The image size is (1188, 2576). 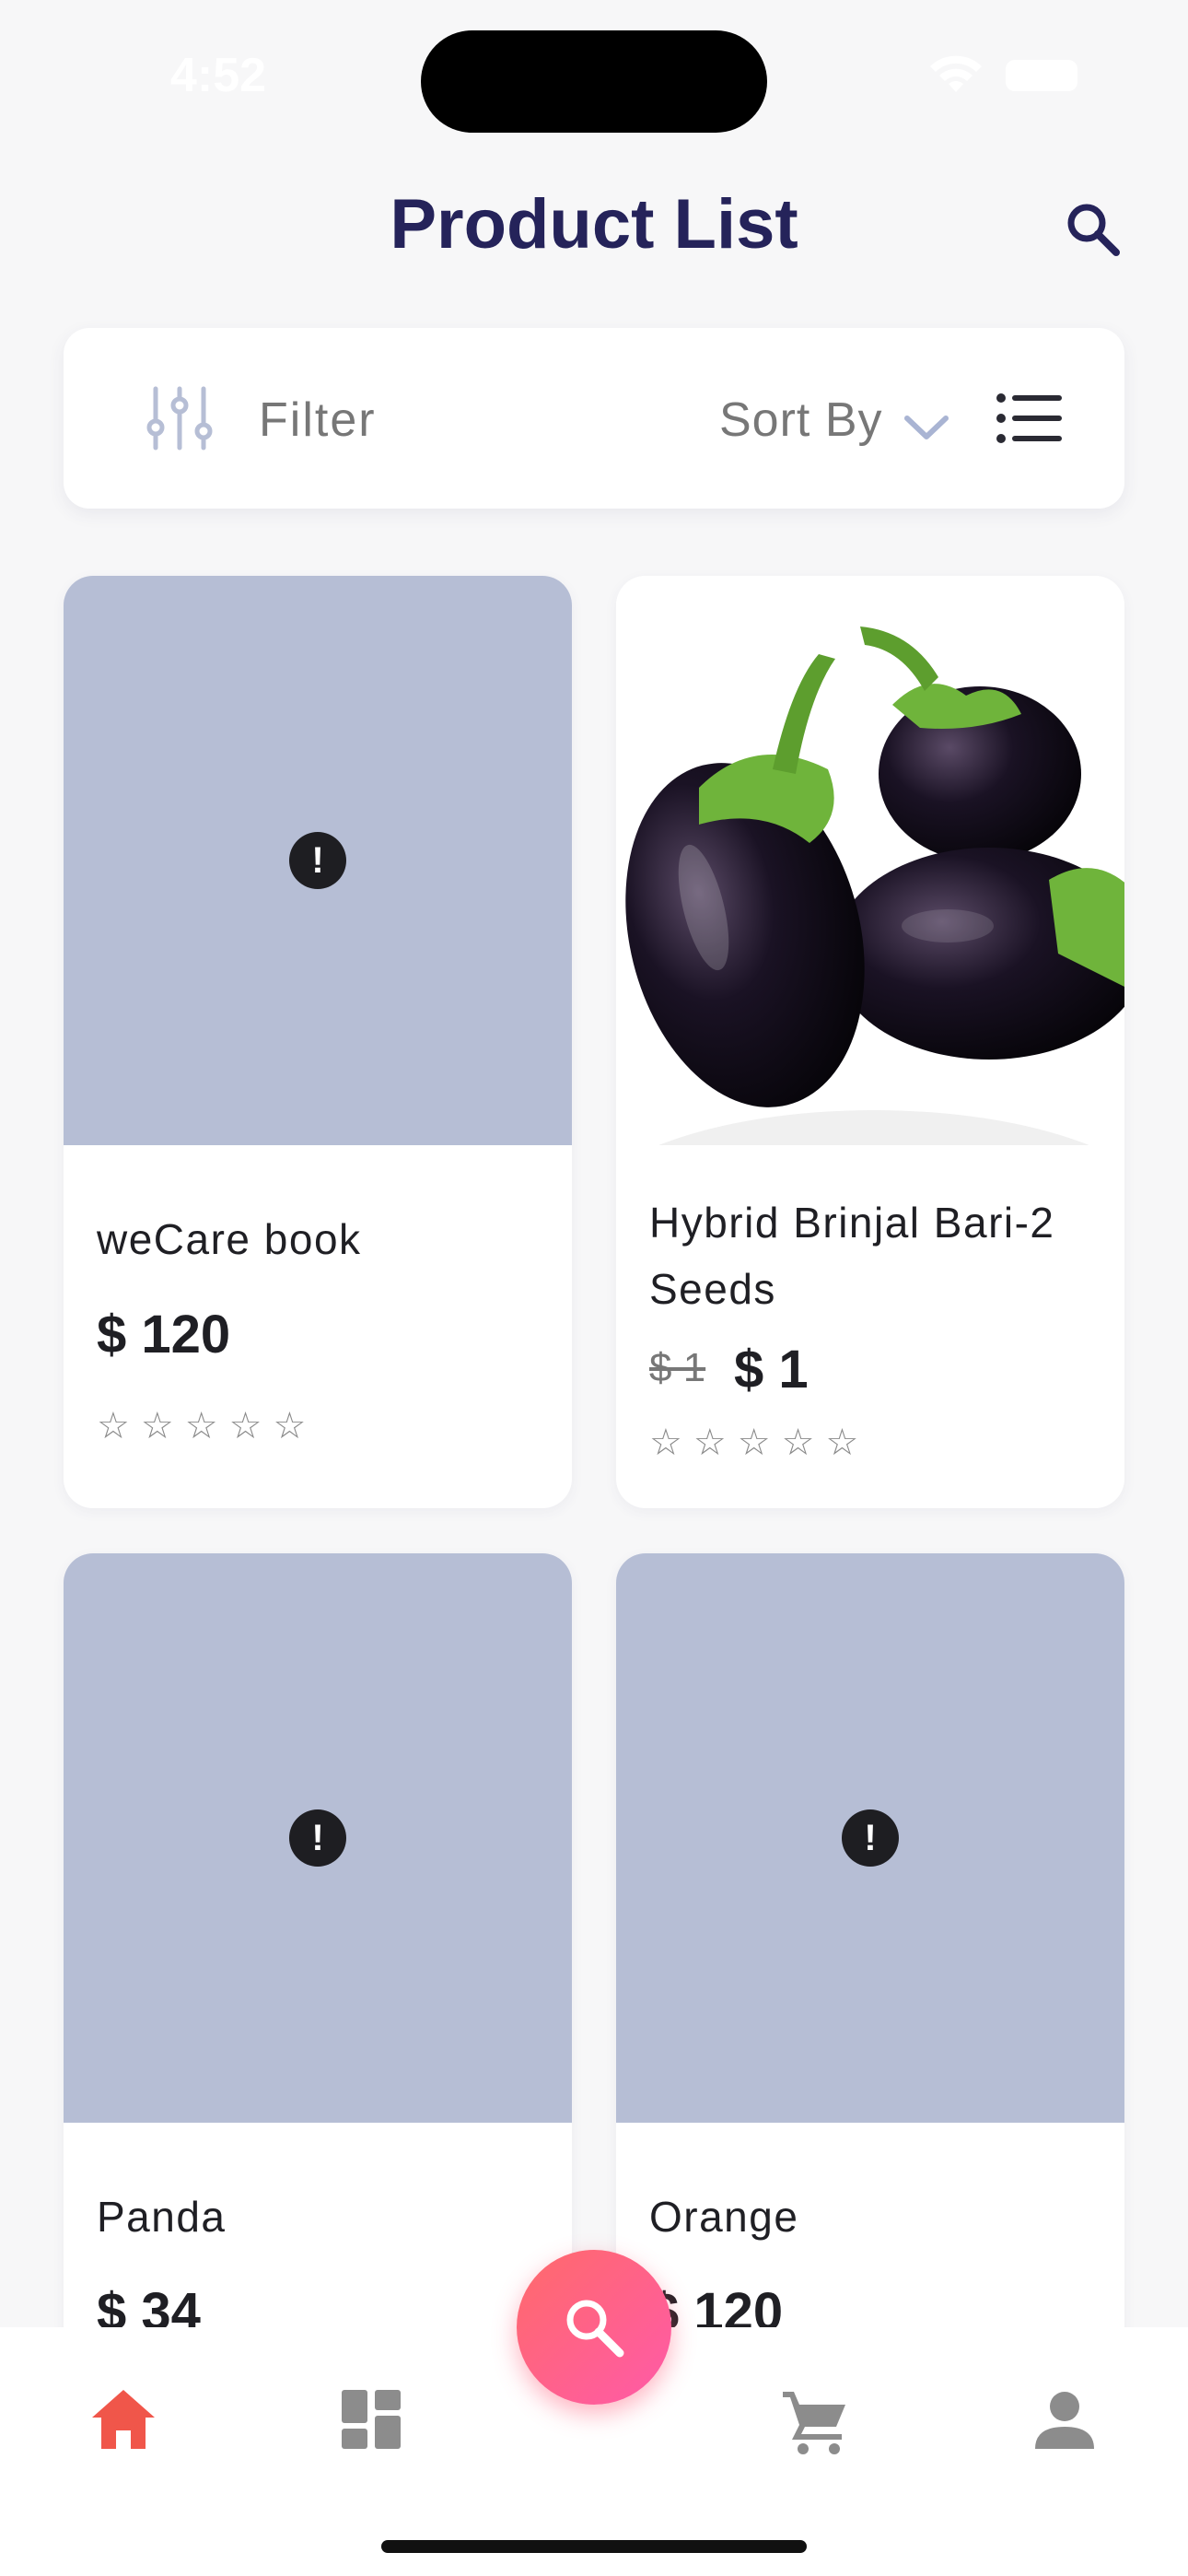 What do you see at coordinates (801, 420) in the screenshot?
I see `sort-by-label: Sort By` at bounding box center [801, 420].